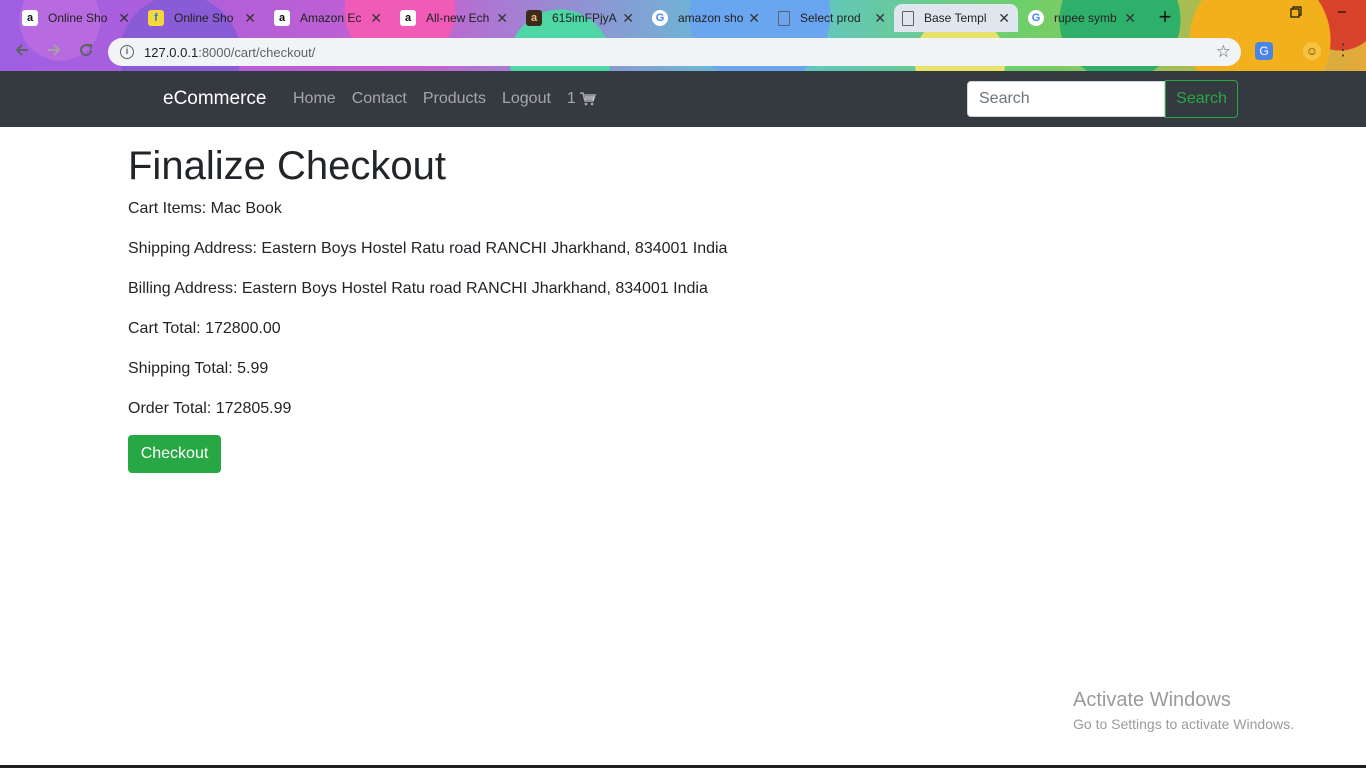 This screenshot has height=768, width=1366. What do you see at coordinates (287, 166) in the screenshot?
I see `page-title: Finalize Checkout` at bounding box center [287, 166].